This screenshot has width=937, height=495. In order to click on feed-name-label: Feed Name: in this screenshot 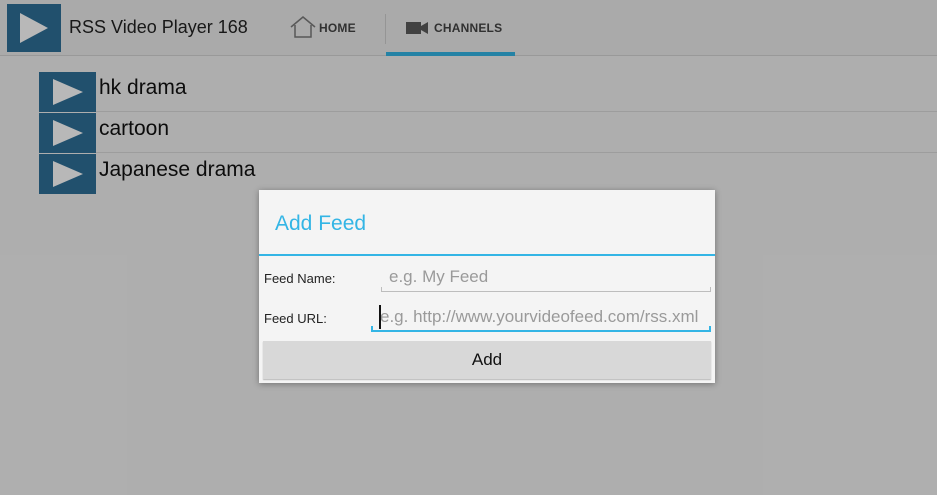, I will do `click(300, 278)`.